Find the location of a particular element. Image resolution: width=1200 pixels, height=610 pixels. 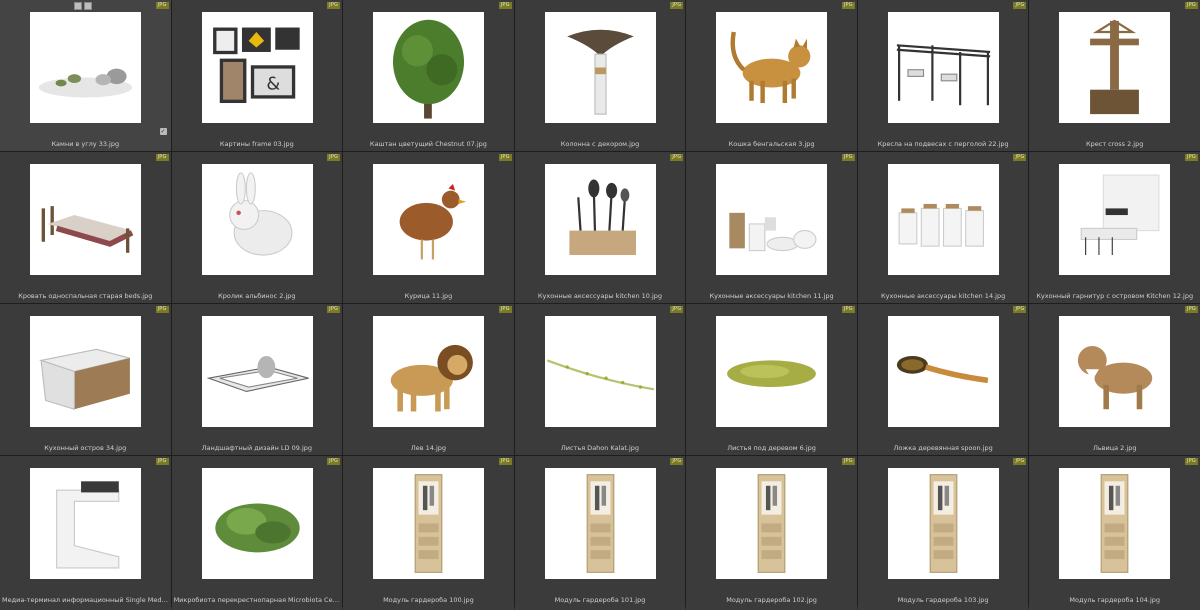

thumbnail-cell: JPG Кресла на подвесах с перголой 22.jpg is located at coordinates (943, 75).